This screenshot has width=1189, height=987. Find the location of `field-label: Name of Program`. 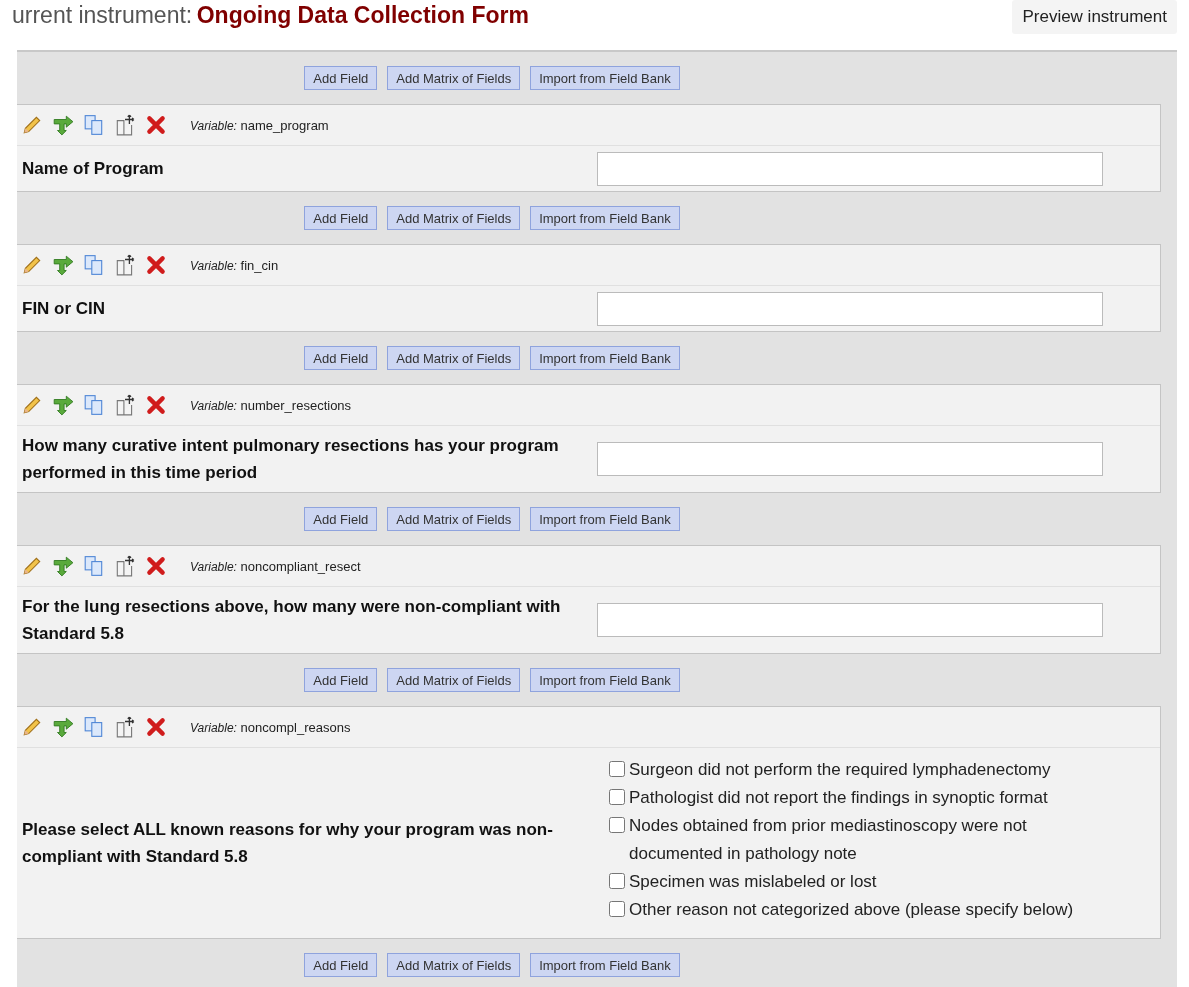

field-label: Name of Program is located at coordinates (93, 169).